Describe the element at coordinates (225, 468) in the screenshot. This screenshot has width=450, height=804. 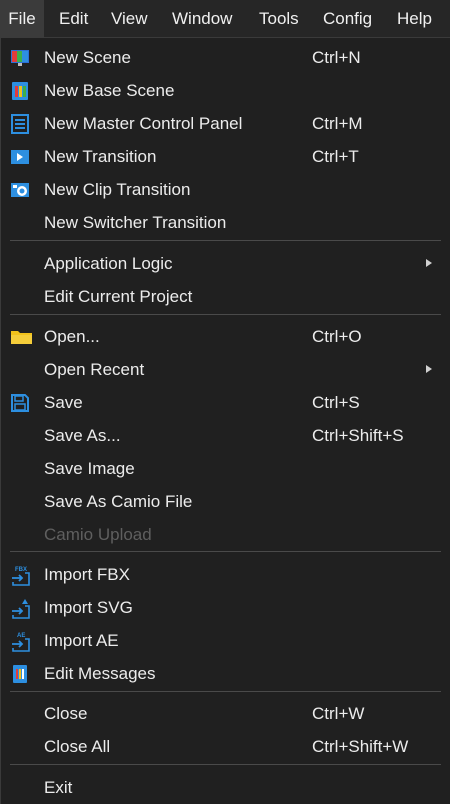
I see `menu-item-save-image: Save Image` at that location.